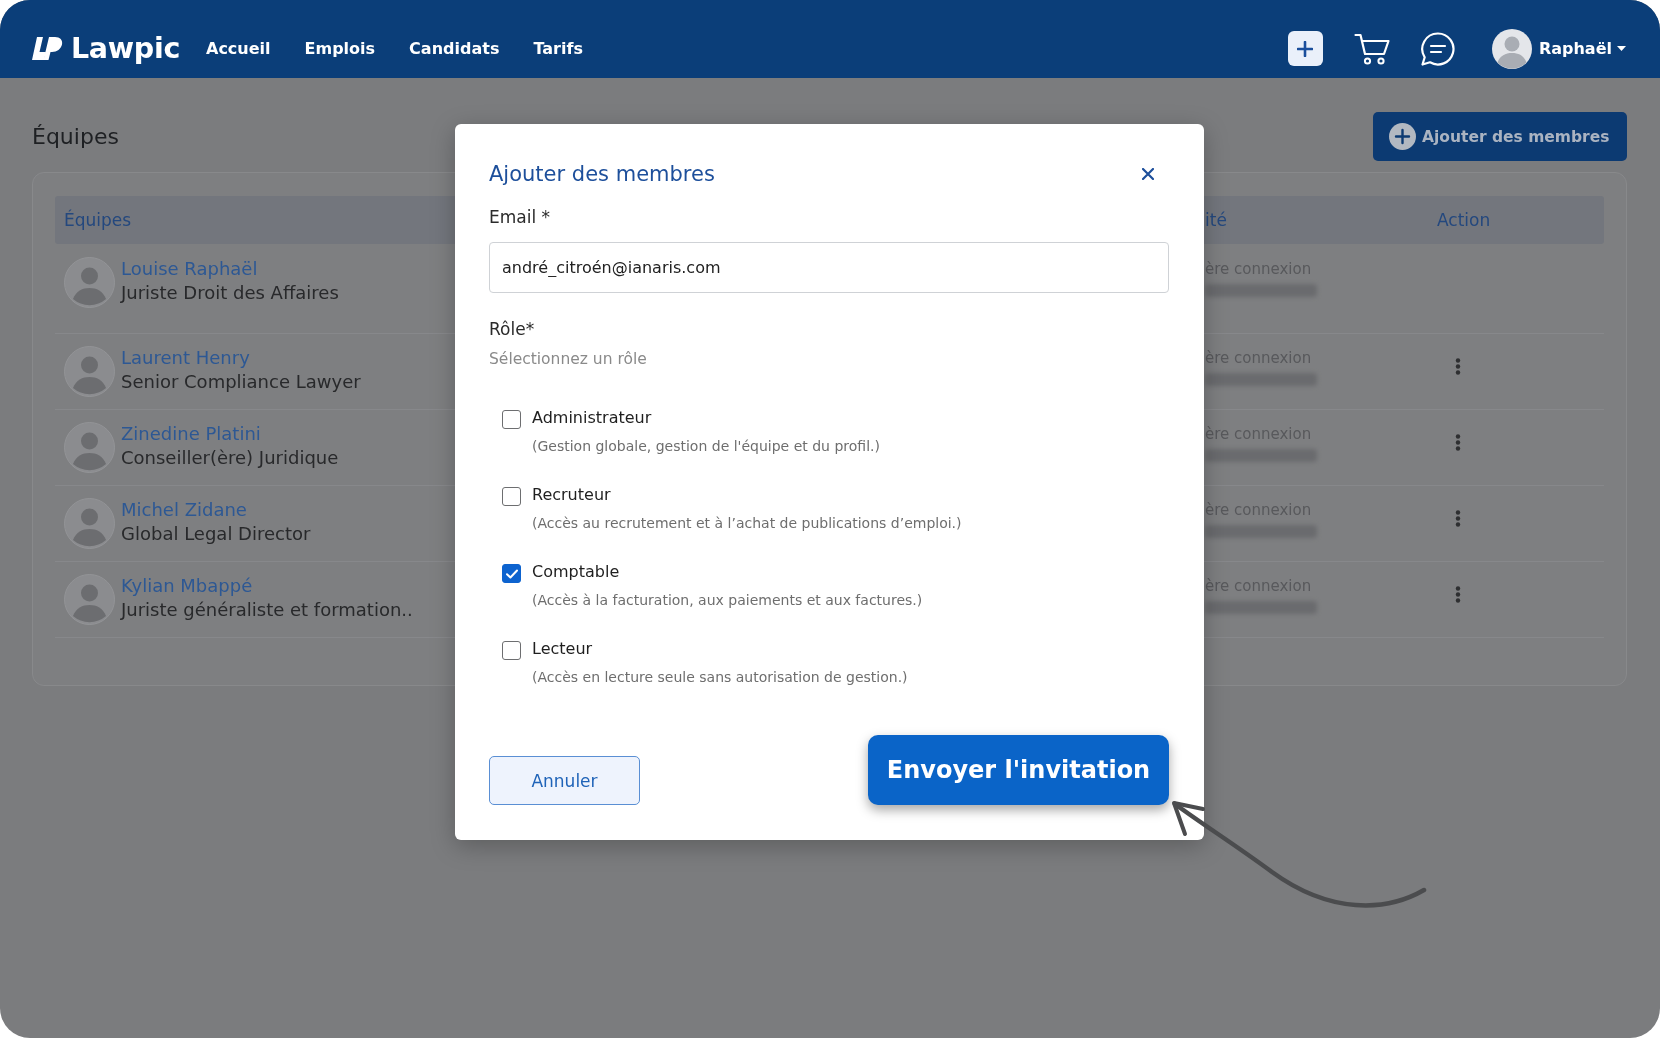  Describe the element at coordinates (267, 610) in the screenshot. I see `member-role: Juriste généraliste et formation..` at that location.